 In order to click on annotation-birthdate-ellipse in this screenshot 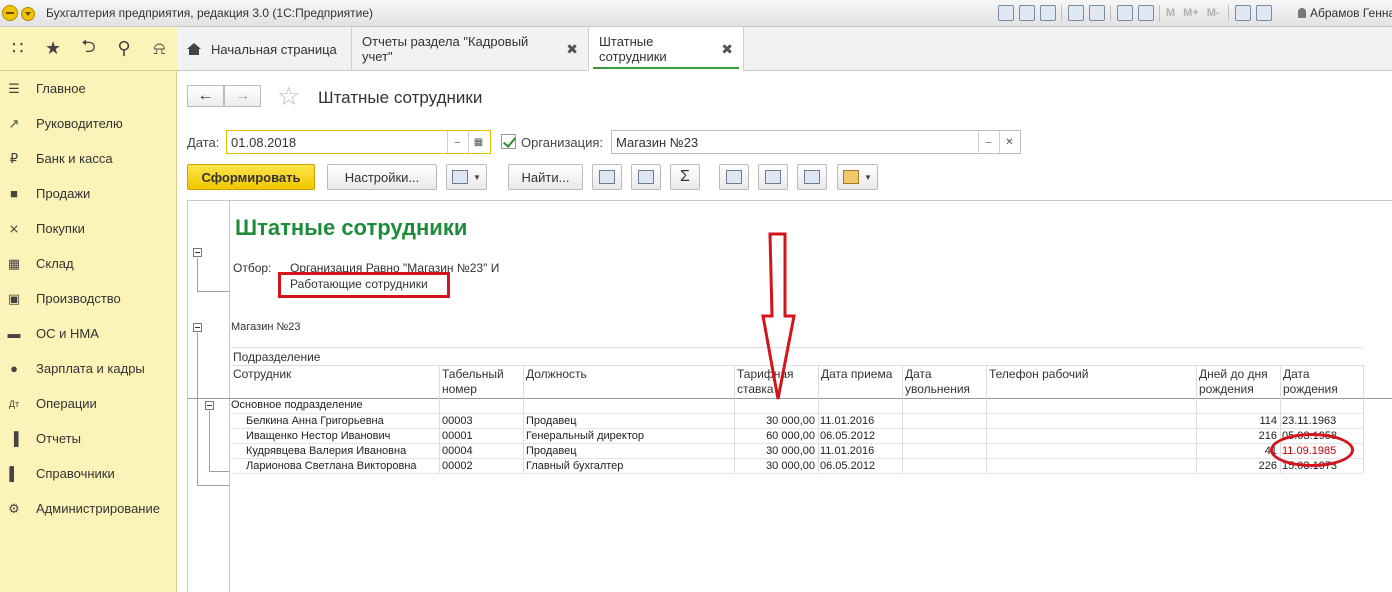, I will do `click(1312, 450)`.